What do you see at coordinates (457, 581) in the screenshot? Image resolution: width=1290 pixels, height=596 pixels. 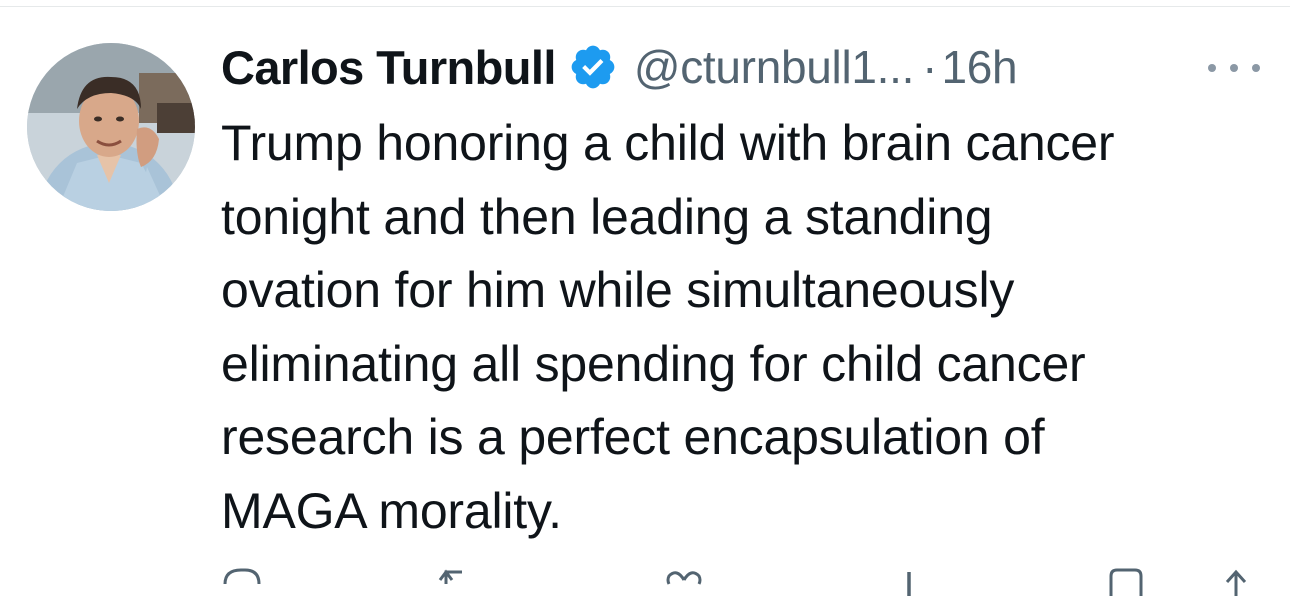 I see `retweet-icon` at bounding box center [457, 581].